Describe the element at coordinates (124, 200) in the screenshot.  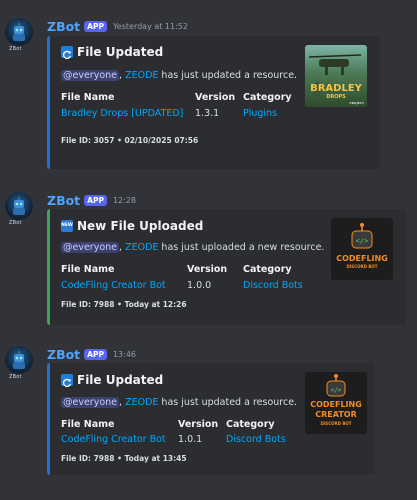
I see `timestamp: 12:28` at that location.